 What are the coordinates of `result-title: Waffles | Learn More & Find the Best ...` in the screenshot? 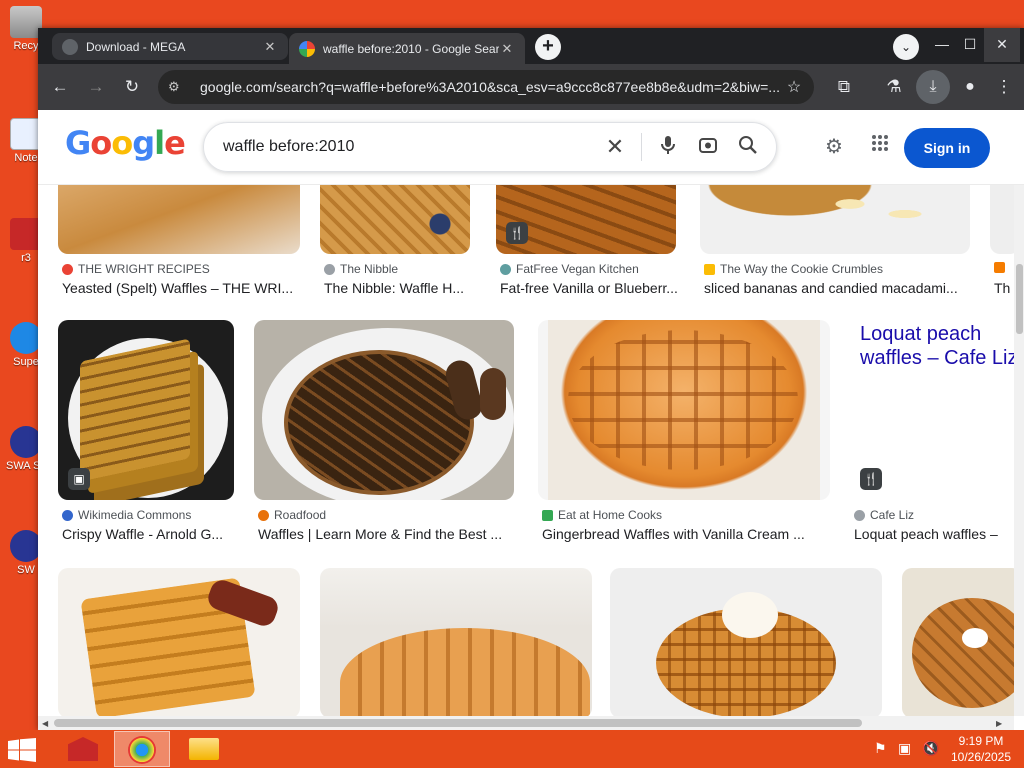 It's located at (387, 534).